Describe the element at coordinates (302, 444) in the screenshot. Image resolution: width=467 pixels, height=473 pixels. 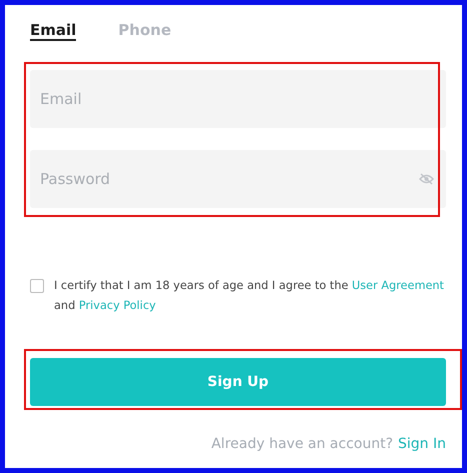
I see `account-prompt: Already have an account?` at that location.